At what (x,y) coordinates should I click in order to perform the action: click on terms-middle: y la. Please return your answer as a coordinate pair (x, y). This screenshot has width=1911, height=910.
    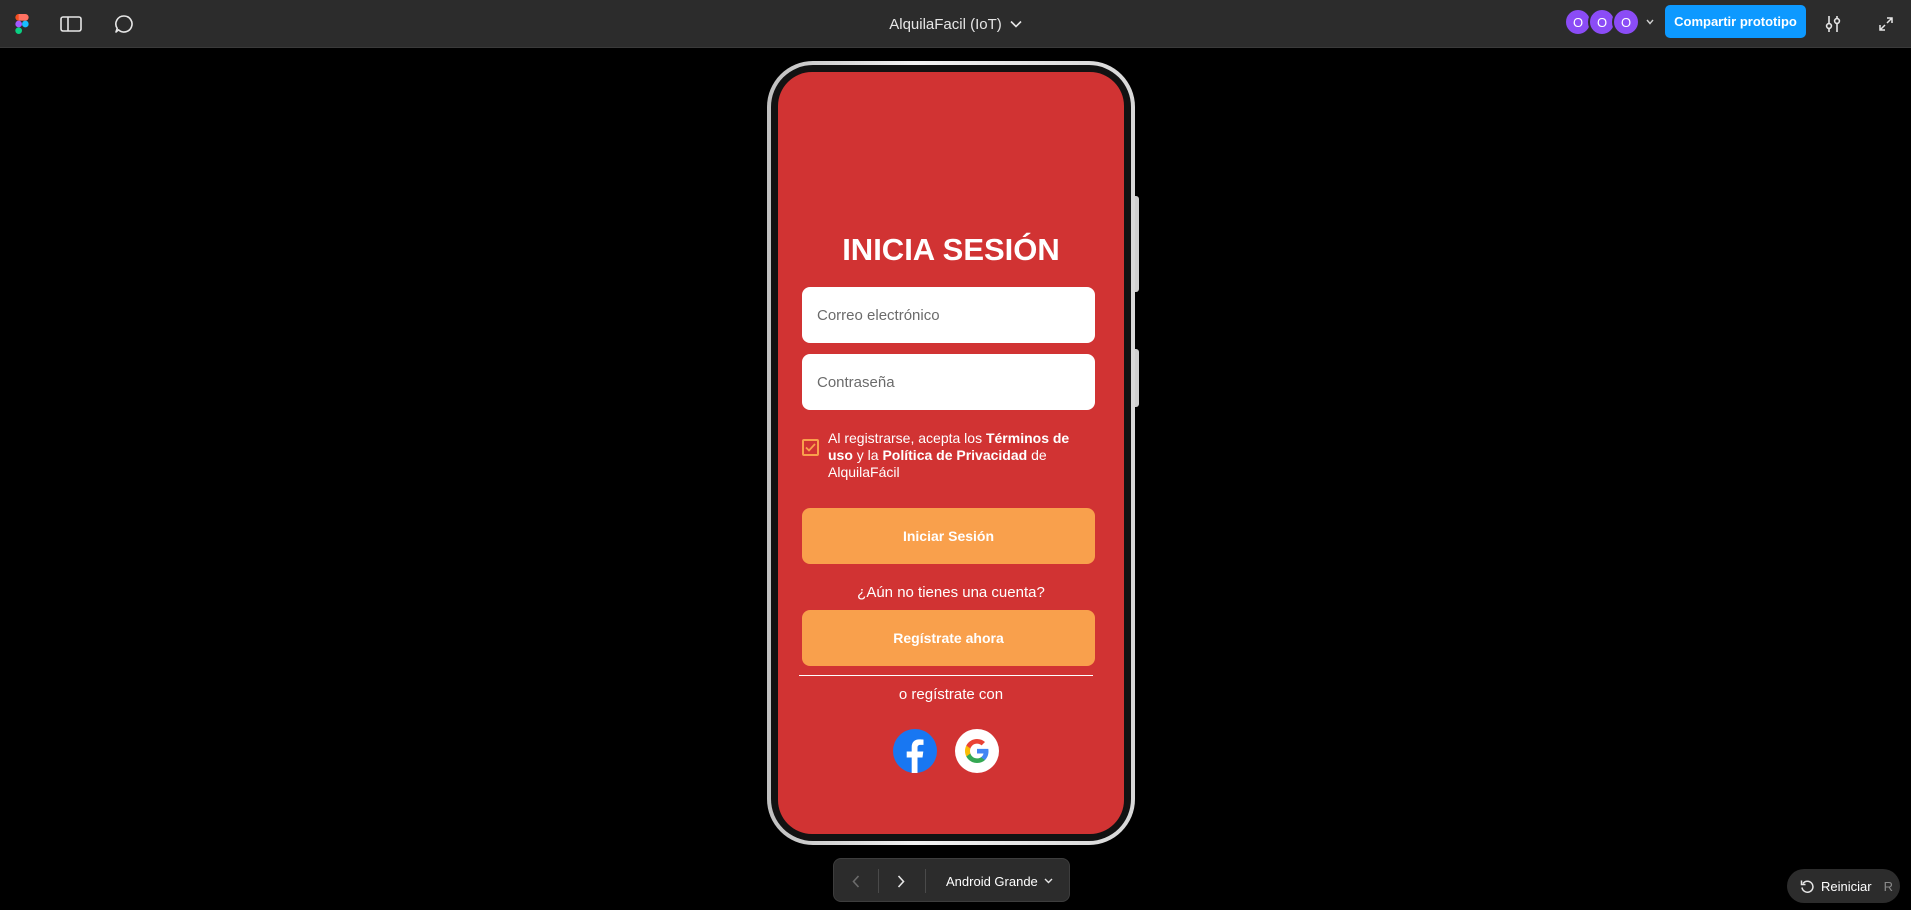
    Looking at the image, I should click on (867, 455).